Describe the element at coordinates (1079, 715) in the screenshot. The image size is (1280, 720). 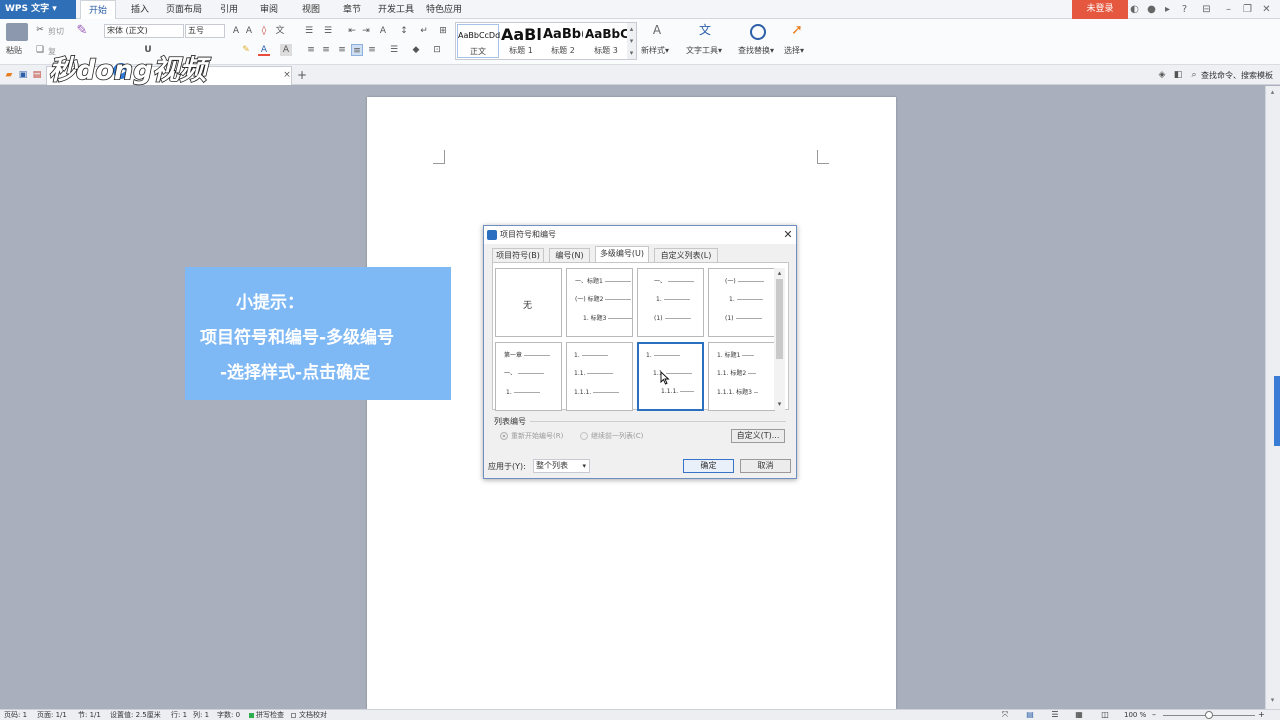
I see `web-view-icon: ▦` at that location.